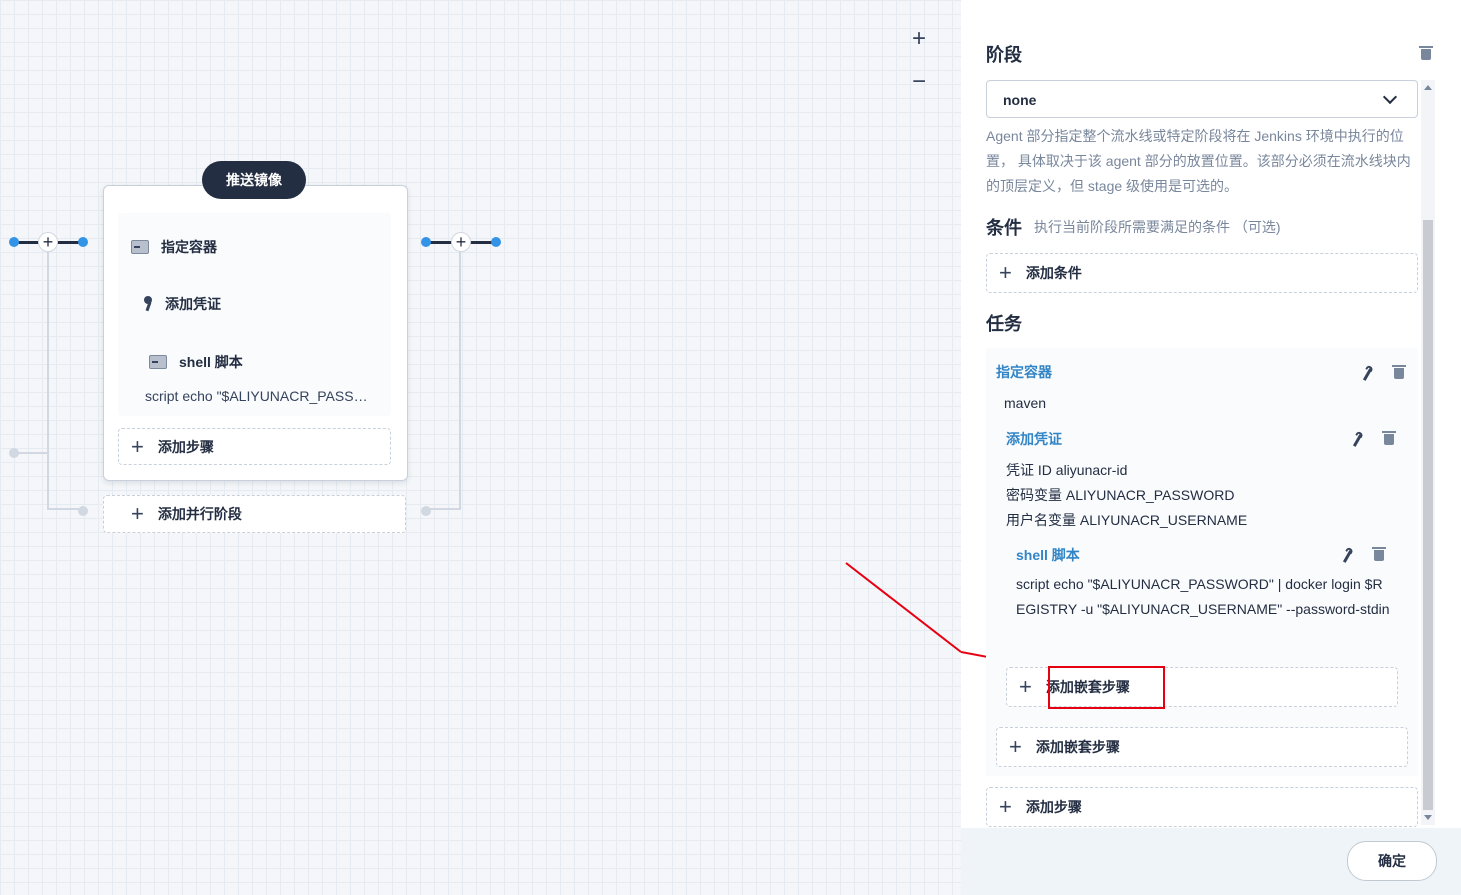 Image resolution: width=1461 pixels, height=895 pixels. I want to click on delete-stage-trash-icon, so click(1426, 53).